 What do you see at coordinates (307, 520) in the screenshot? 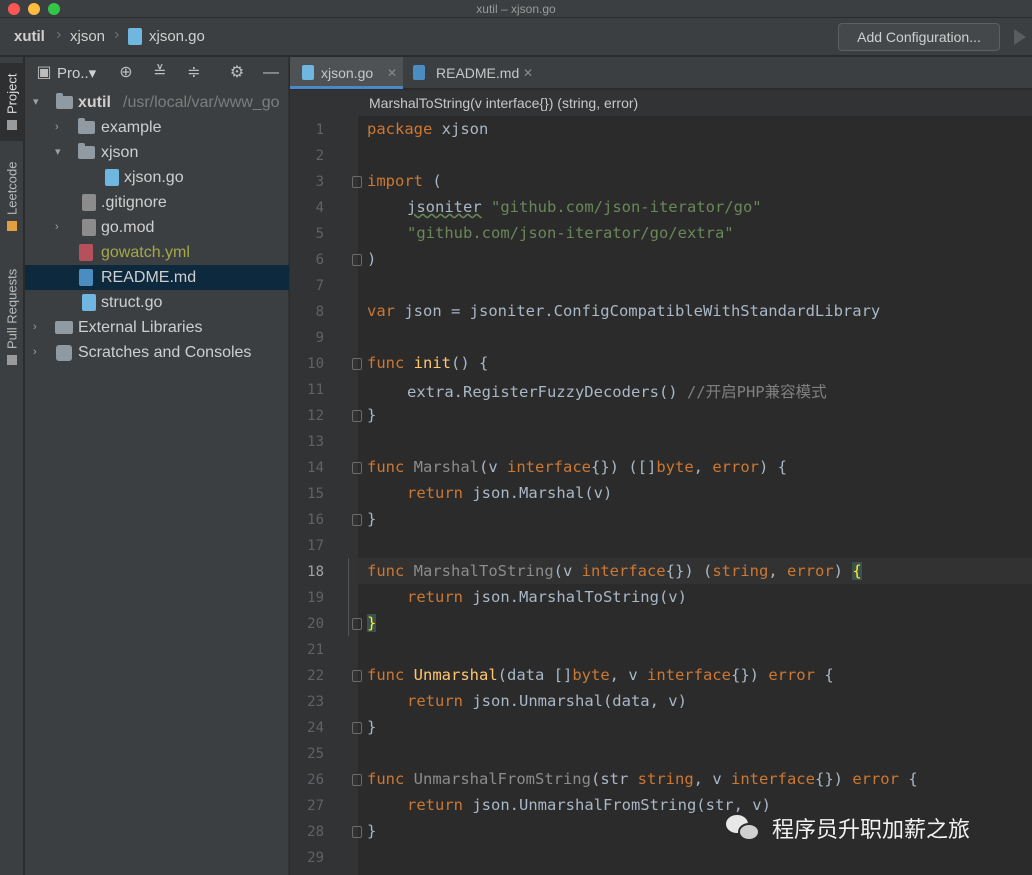
I see `line-number: 16` at bounding box center [307, 520].